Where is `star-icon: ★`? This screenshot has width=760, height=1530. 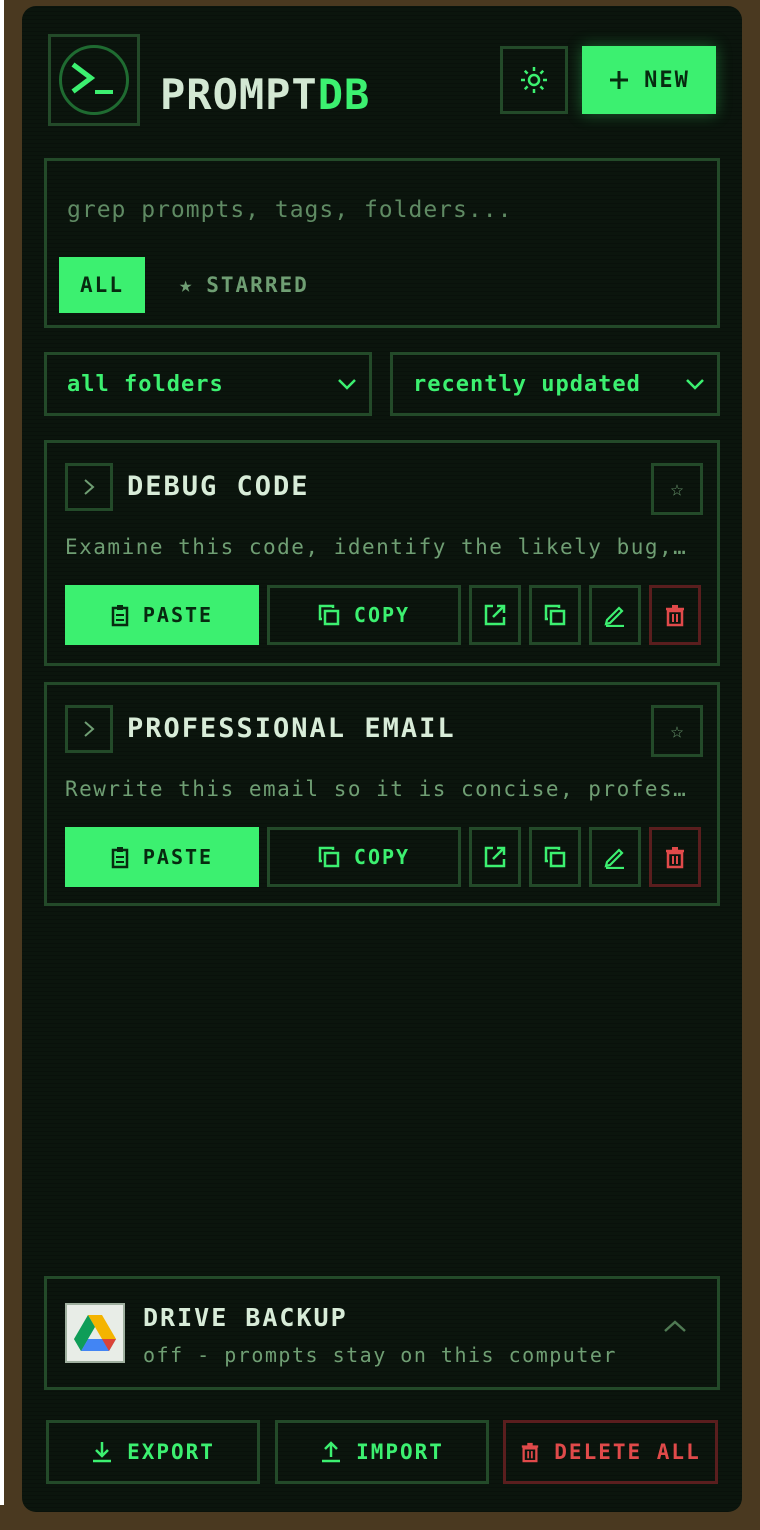 star-icon: ★ is located at coordinates (187, 285).